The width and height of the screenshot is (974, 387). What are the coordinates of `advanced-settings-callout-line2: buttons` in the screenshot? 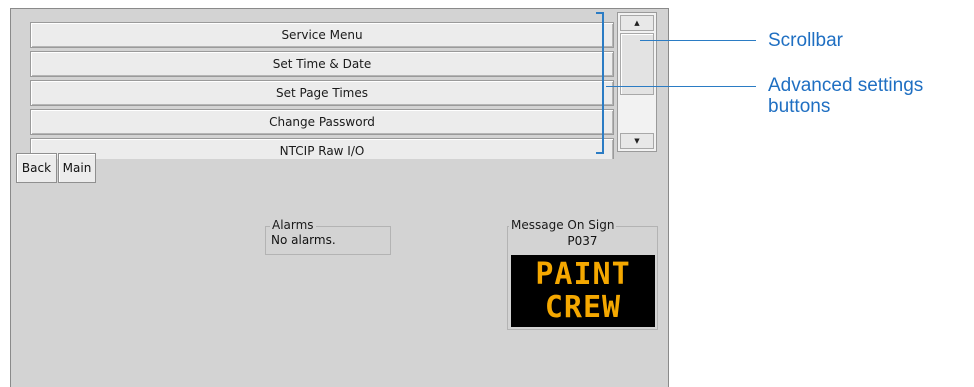 It's located at (799, 106).